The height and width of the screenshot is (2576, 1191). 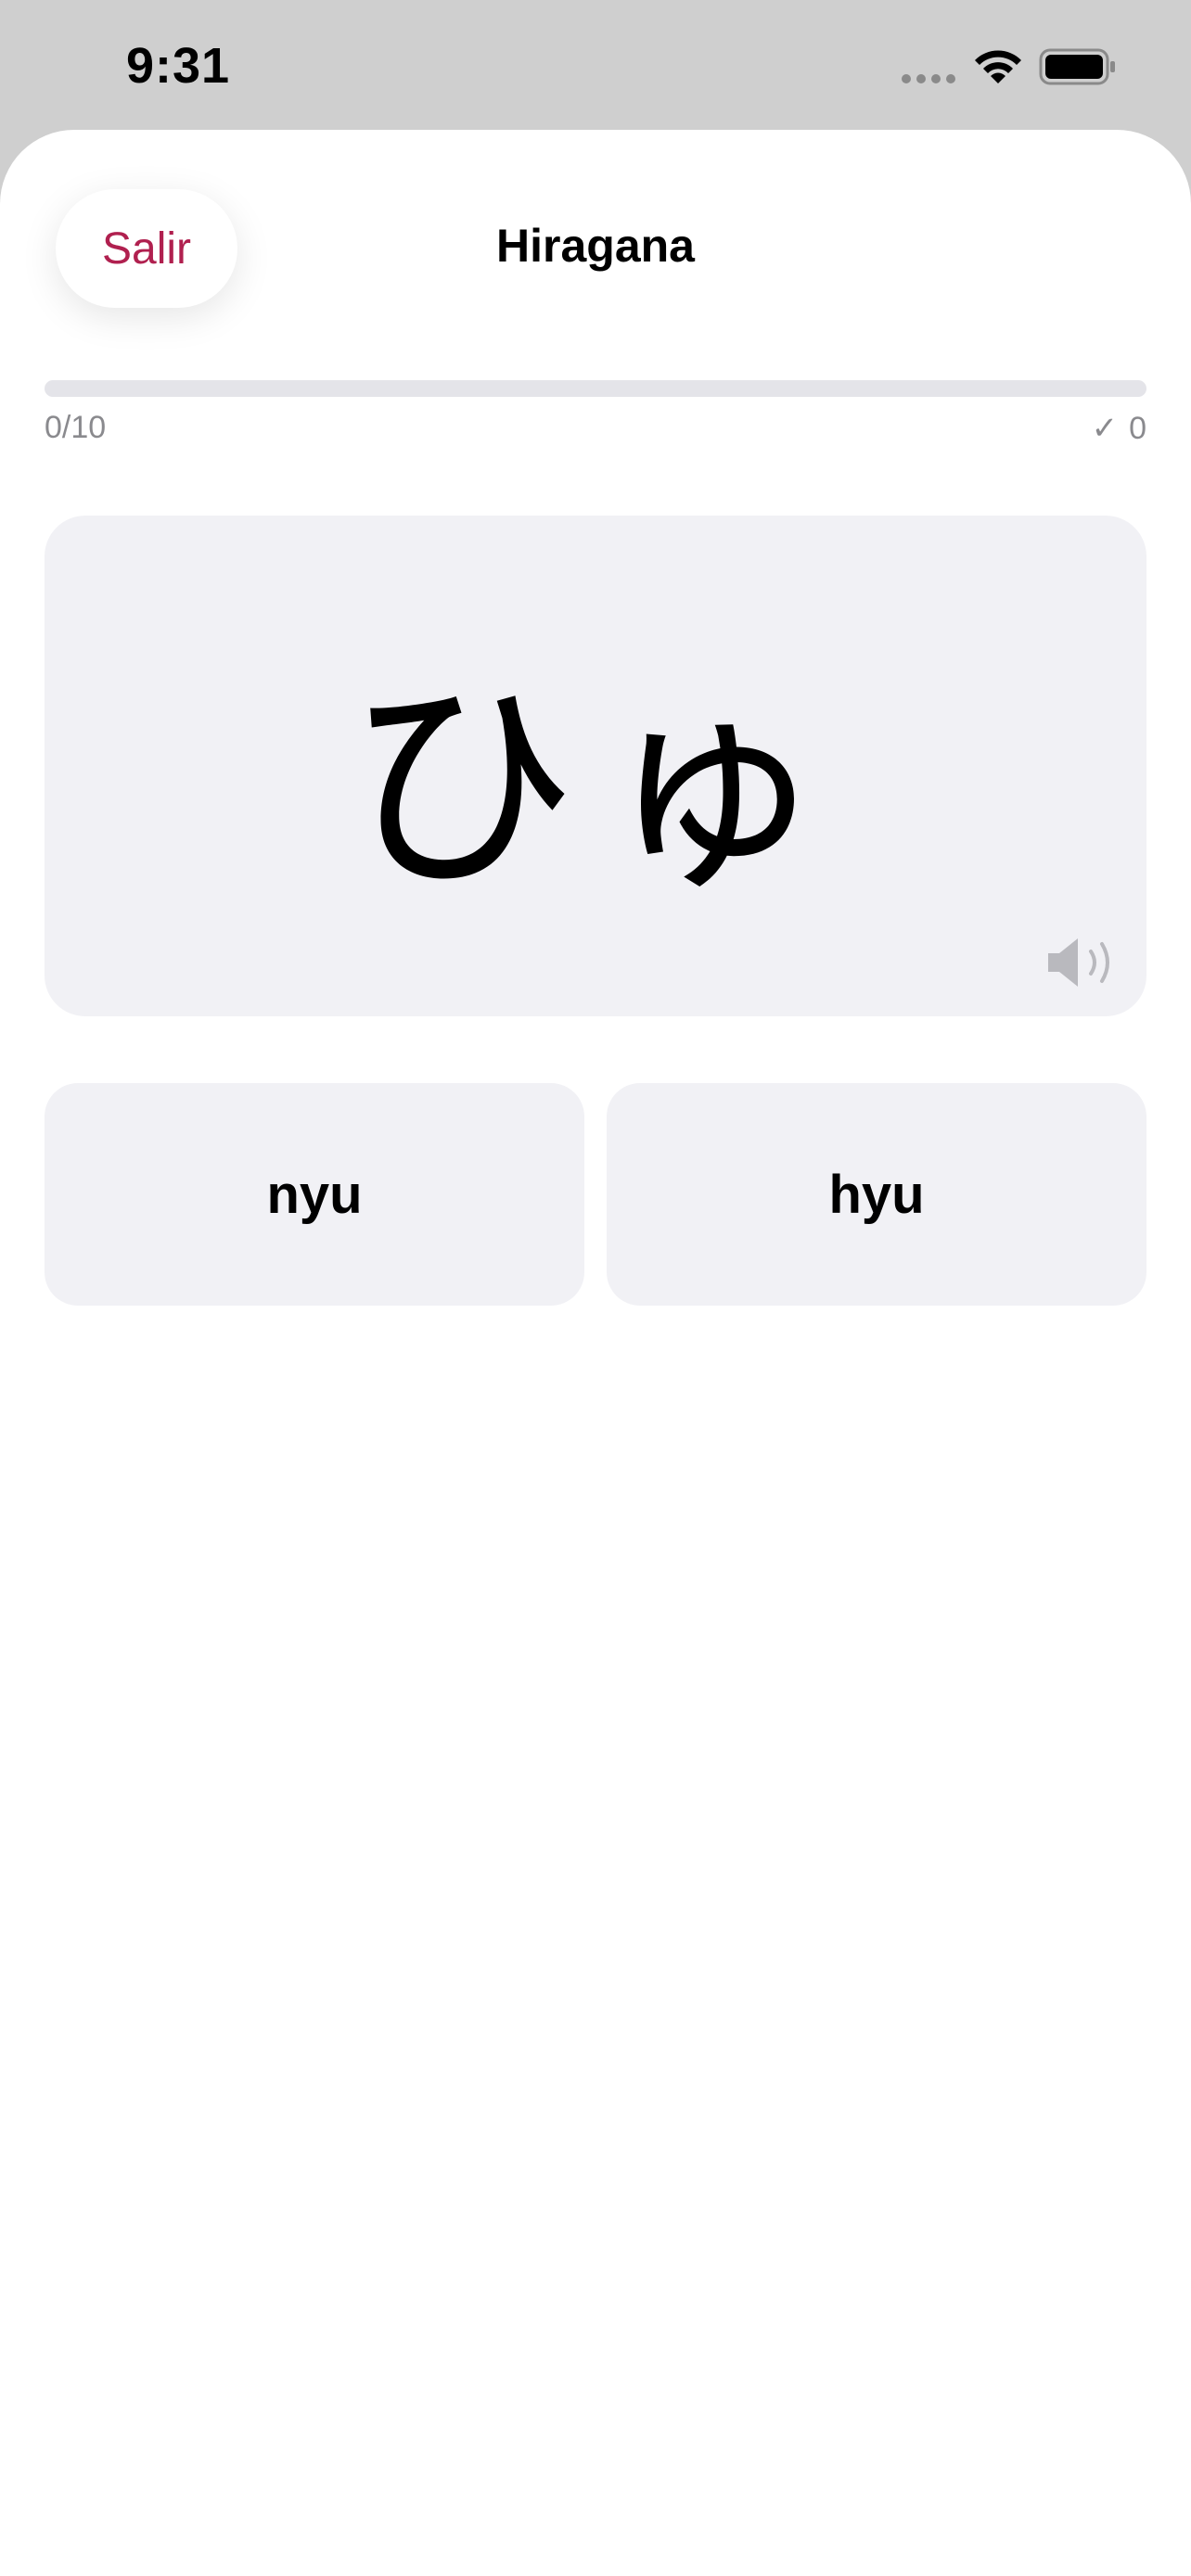 I want to click on status-bar: 9:31, so click(x=595, y=65).